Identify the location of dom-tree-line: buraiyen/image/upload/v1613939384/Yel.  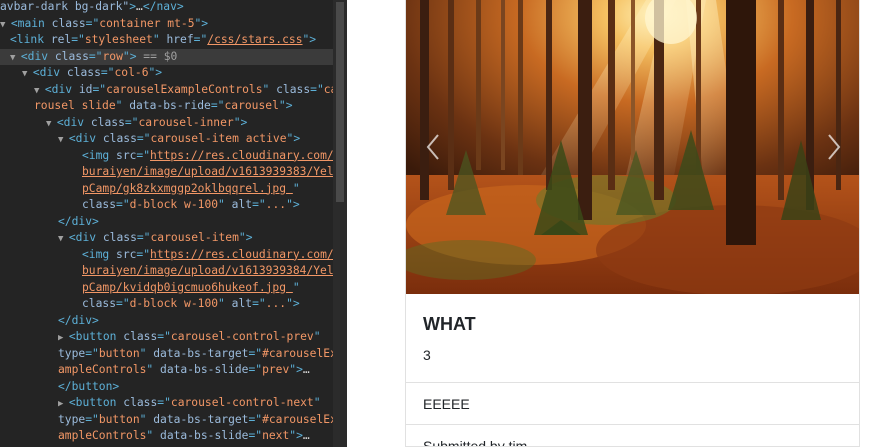
(166, 271).